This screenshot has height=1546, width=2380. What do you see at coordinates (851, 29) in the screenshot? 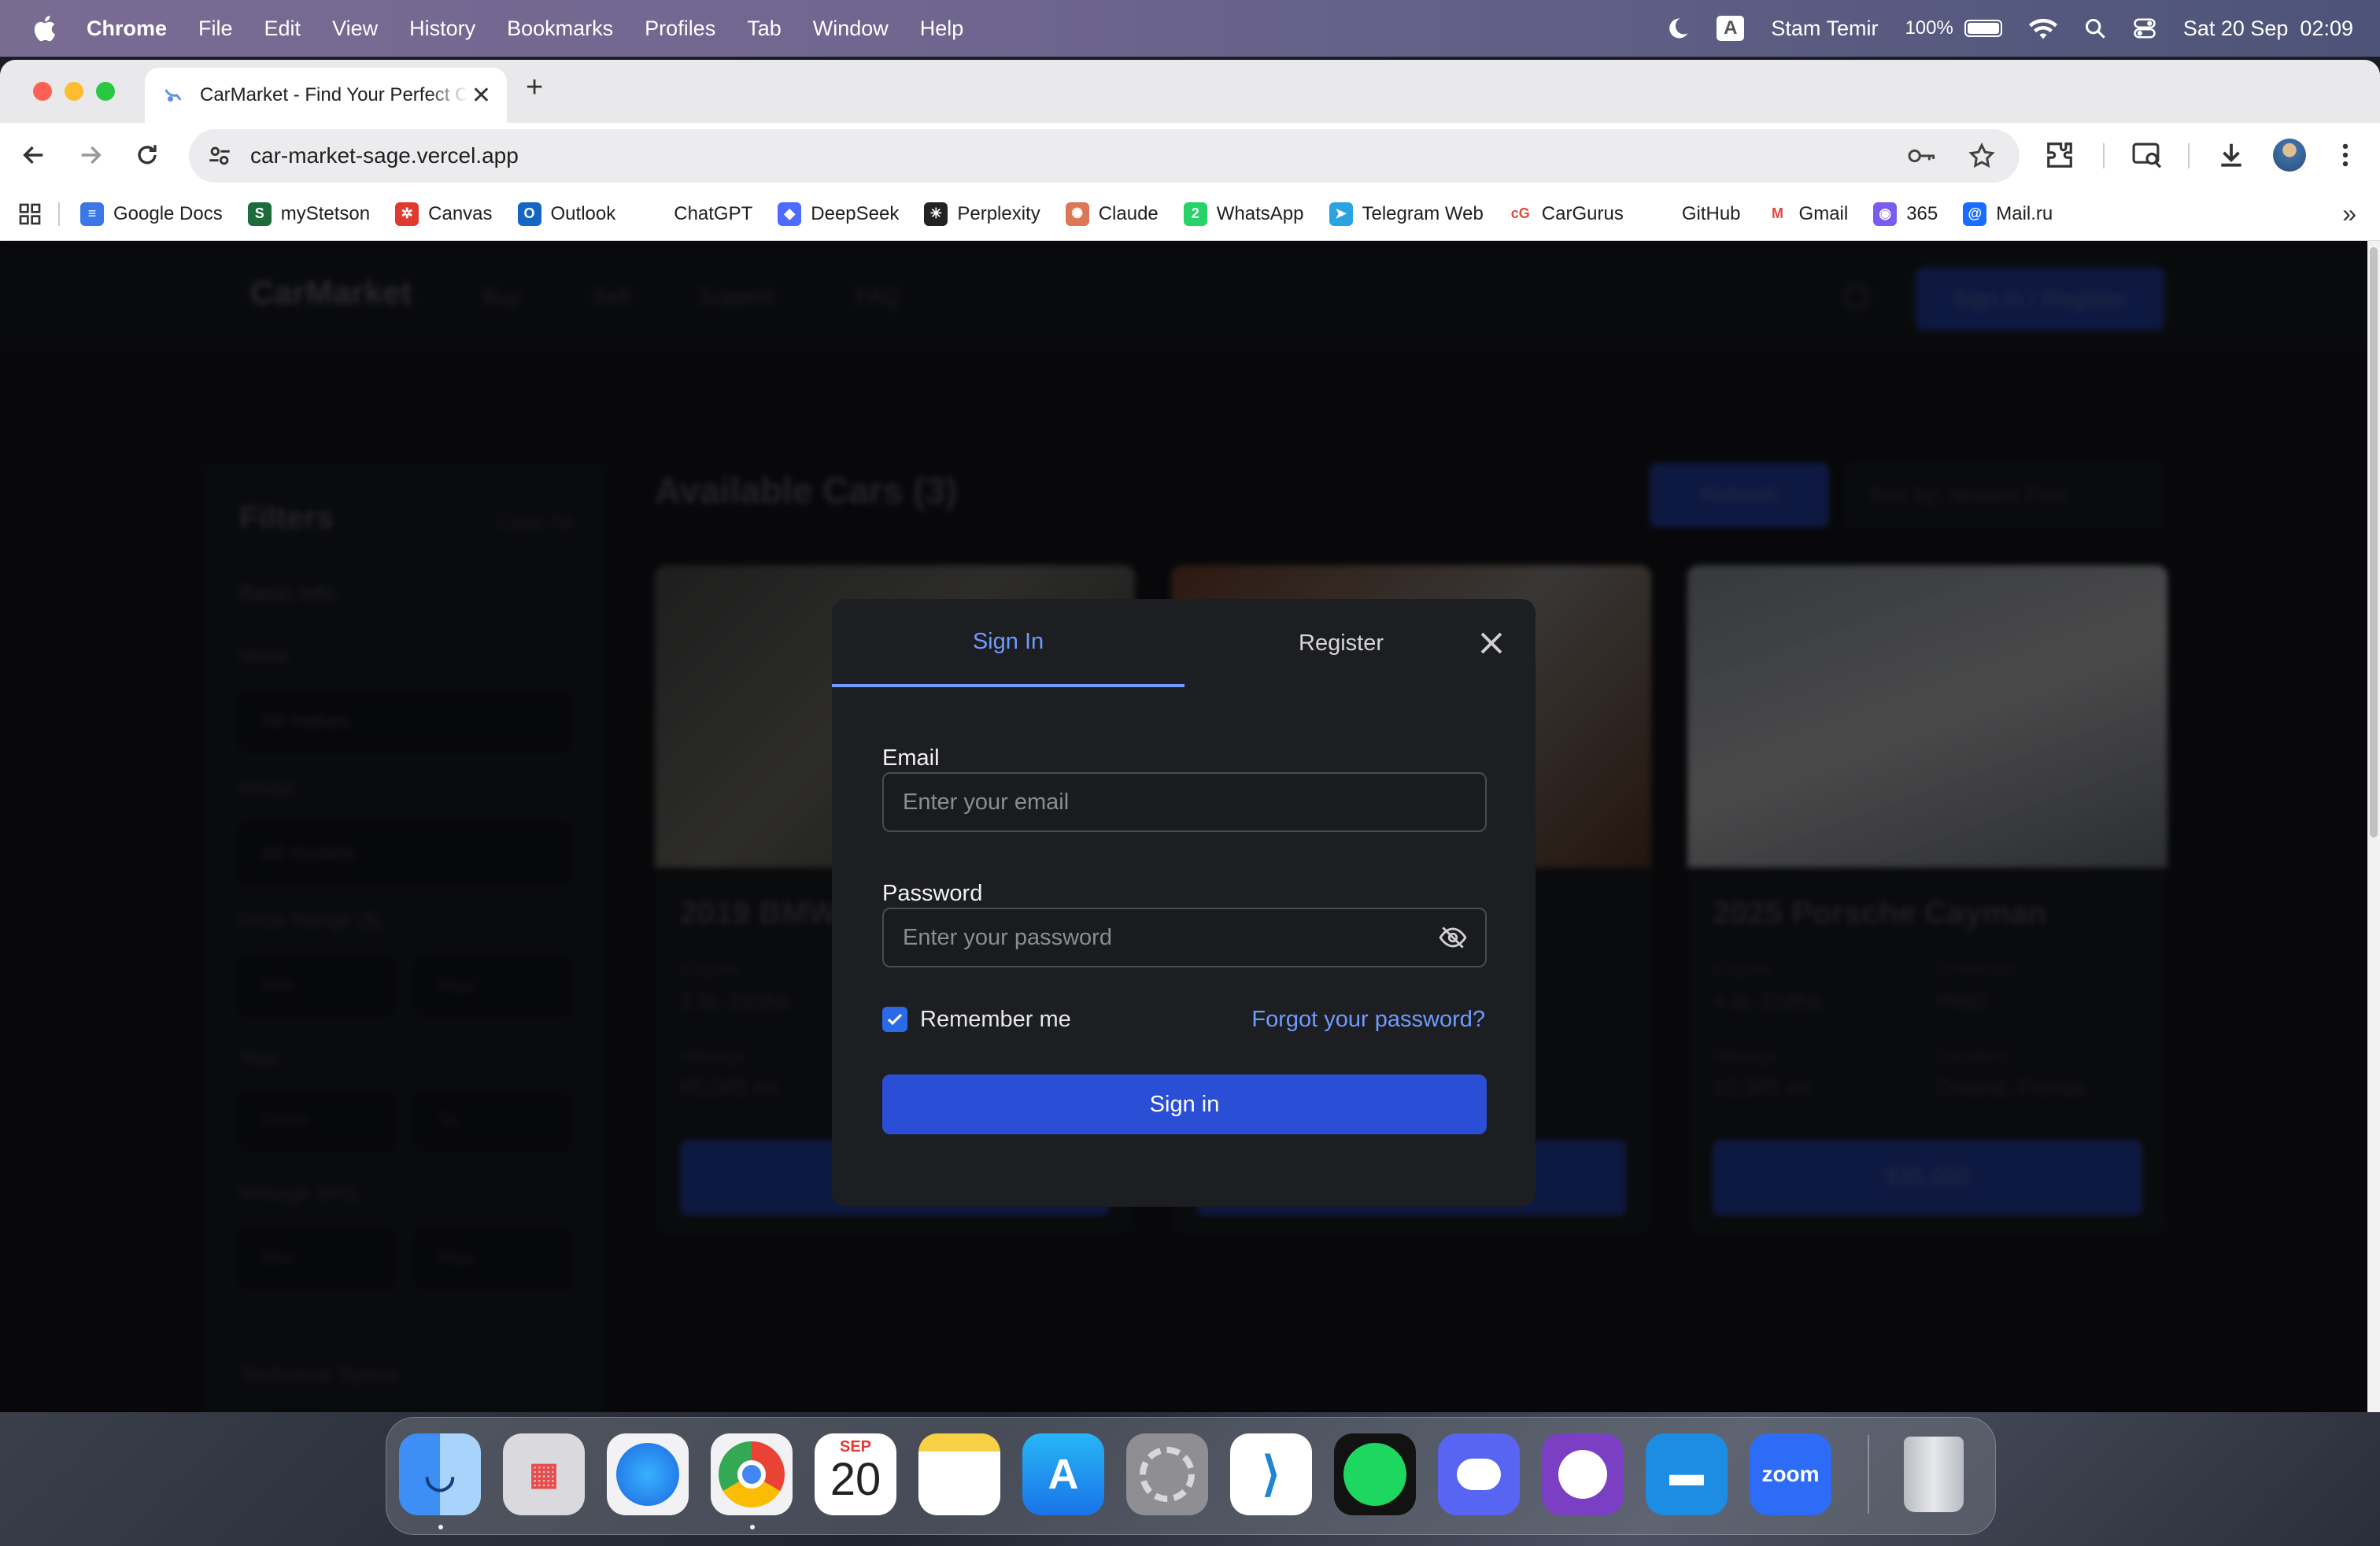
I see `menu-window: Window` at bounding box center [851, 29].